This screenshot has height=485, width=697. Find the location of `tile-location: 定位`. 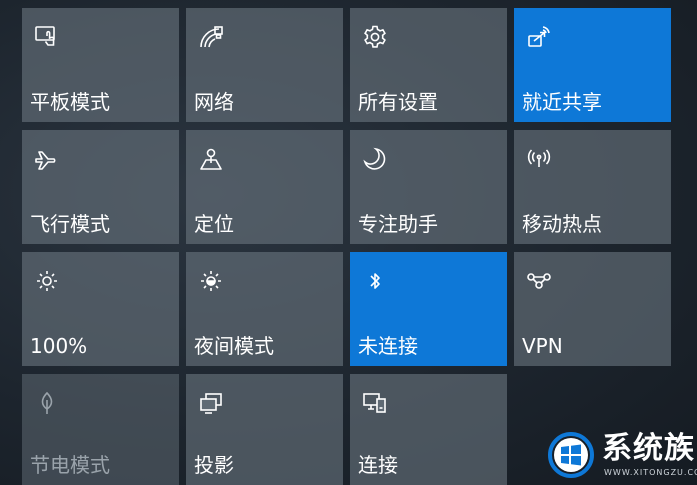

tile-location: 定位 is located at coordinates (264, 187).